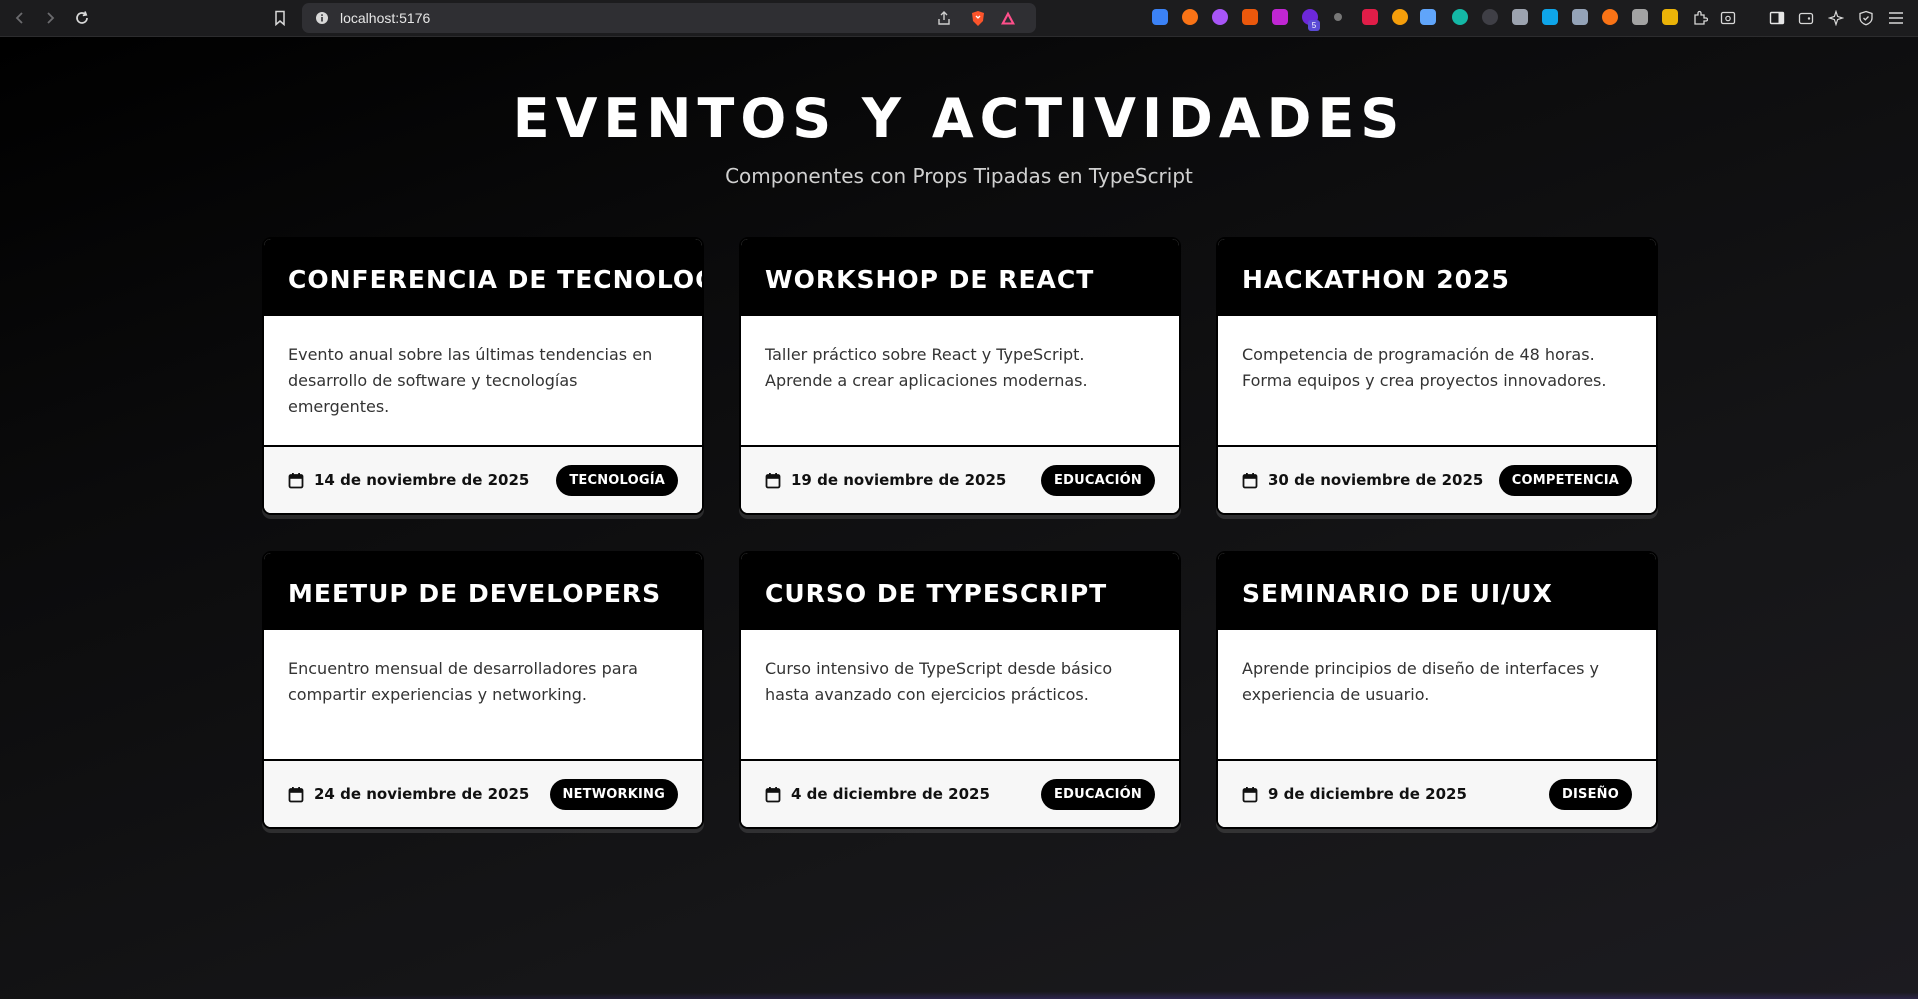 This screenshot has width=1918, height=999. I want to click on menu-icon, so click(1896, 18).